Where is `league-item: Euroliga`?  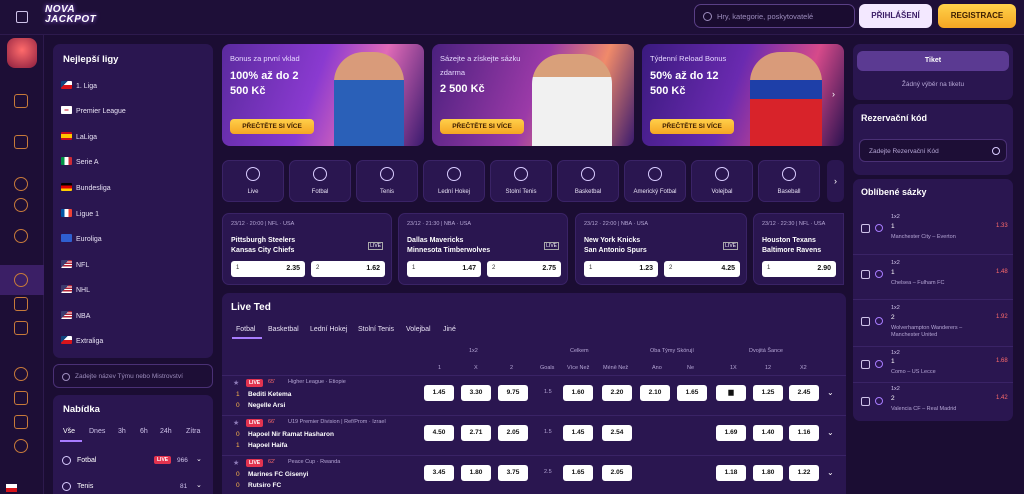 league-item: Euroliga is located at coordinates (81, 238).